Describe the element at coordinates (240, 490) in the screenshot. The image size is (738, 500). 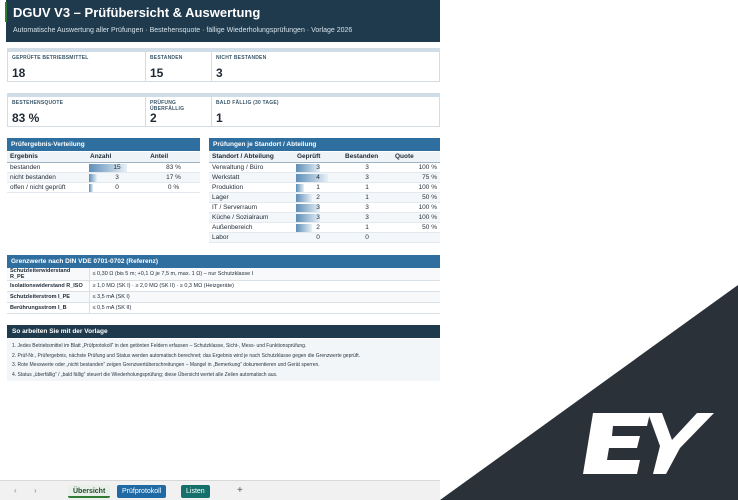
I see `add-sheet-icon: +` at that location.